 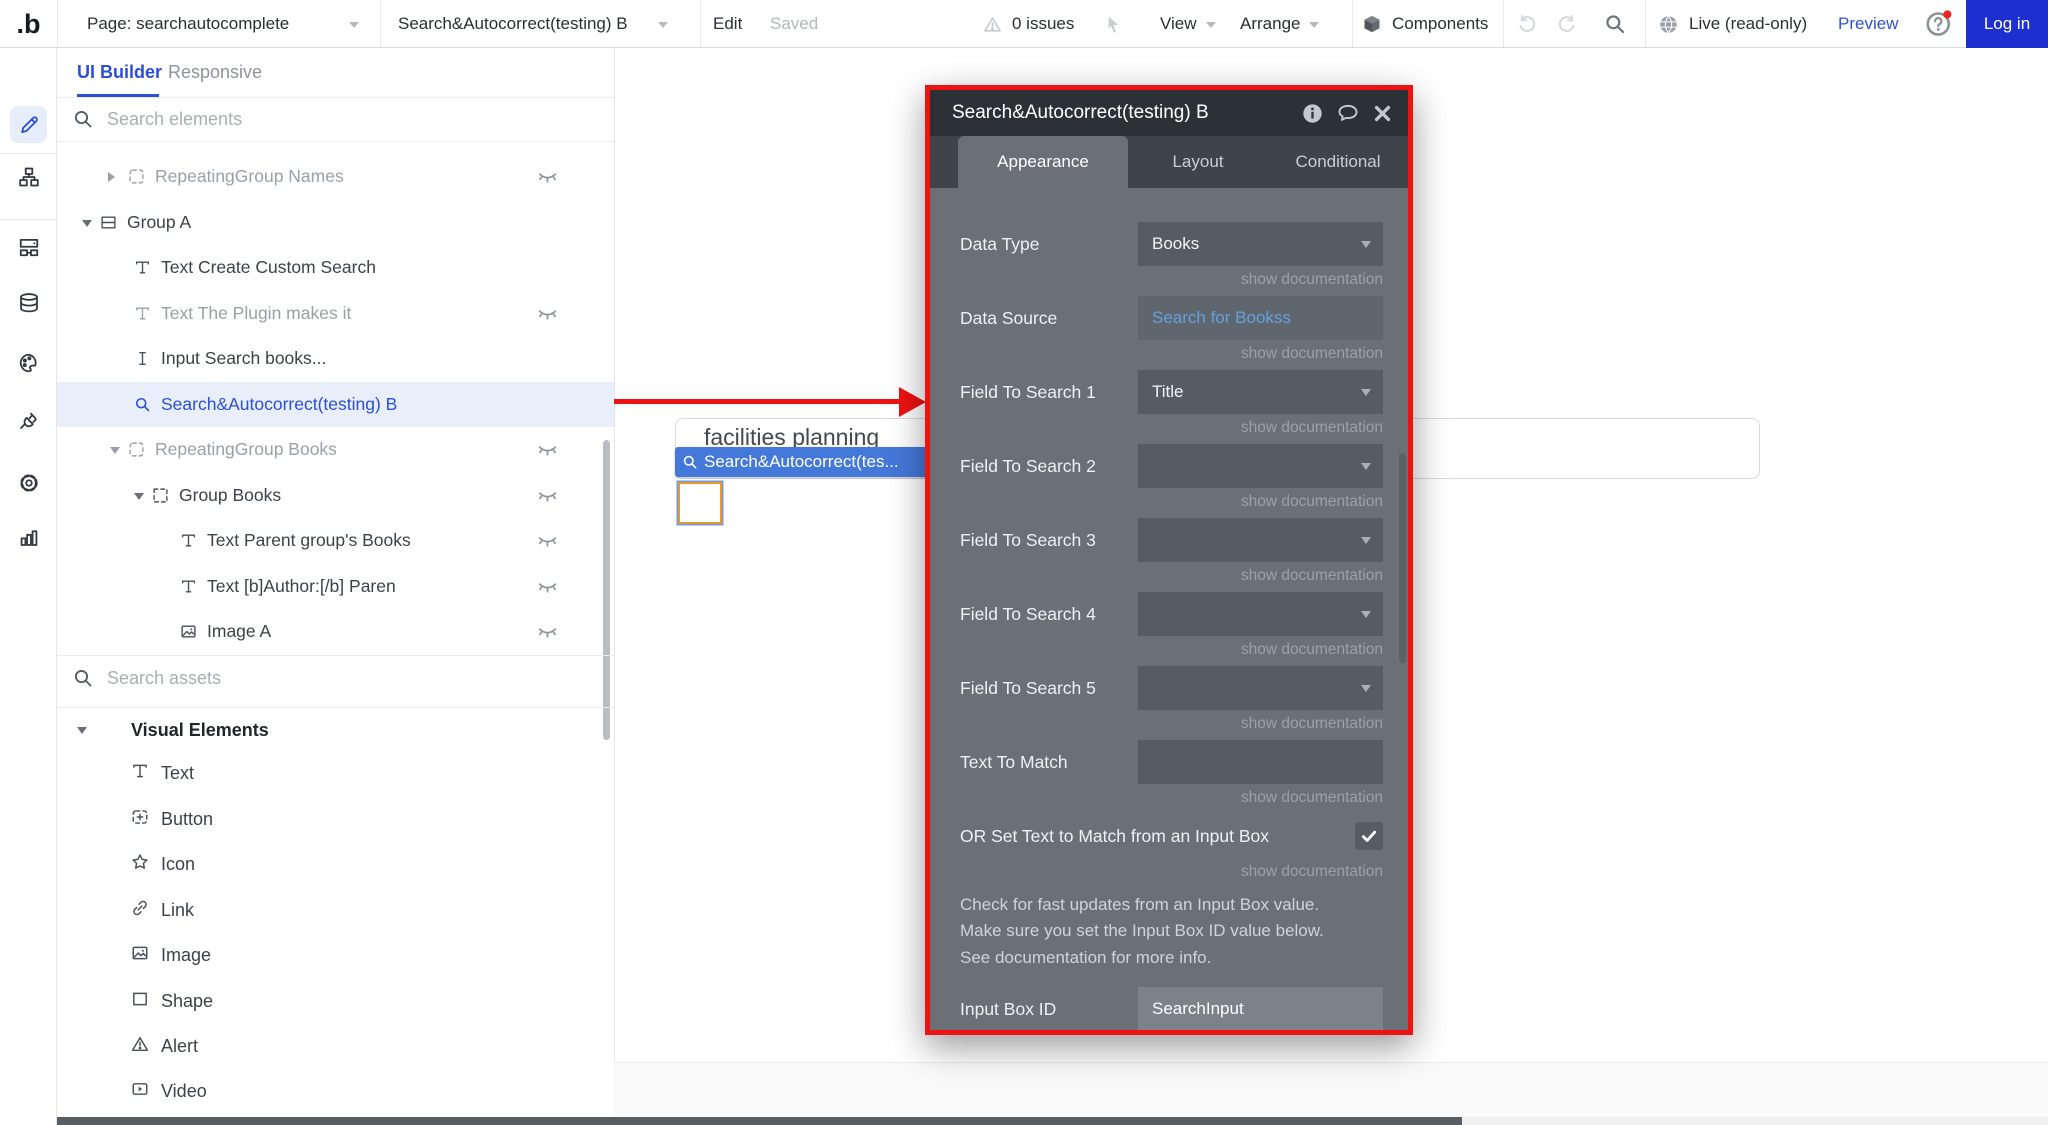 What do you see at coordinates (114, 176) in the screenshot?
I see `expand-right-icon` at bounding box center [114, 176].